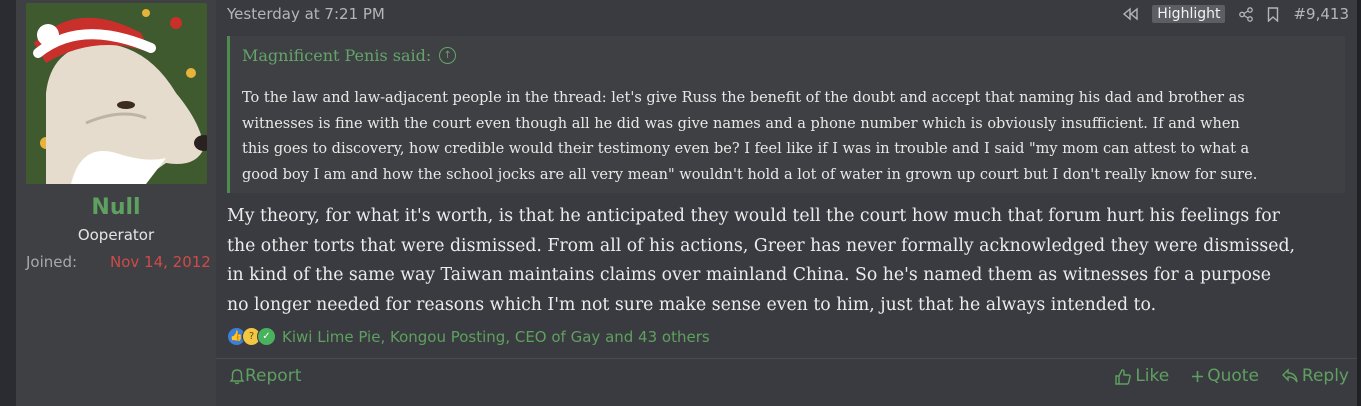 This screenshot has width=1361, height=406. What do you see at coordinates (116, 235) in the screenshot?
I see `user-title: Ooperator` at bounding box center [116, 235].